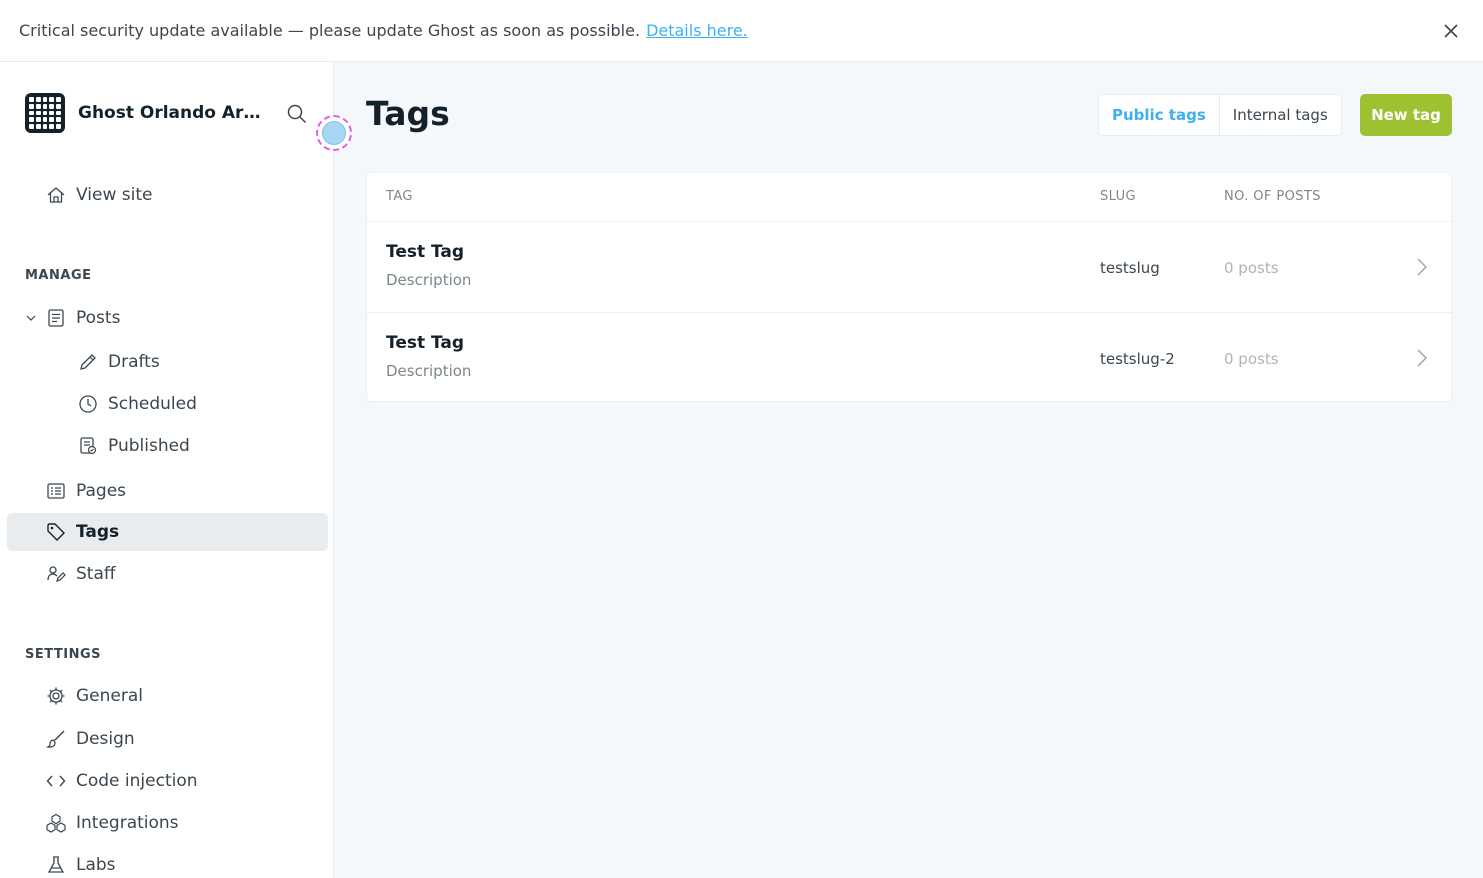  Describe the element at coordinates (909, 357) in the screenshot. I see `table-row: Test Tag Description testslug-2 0 posts` at that location.